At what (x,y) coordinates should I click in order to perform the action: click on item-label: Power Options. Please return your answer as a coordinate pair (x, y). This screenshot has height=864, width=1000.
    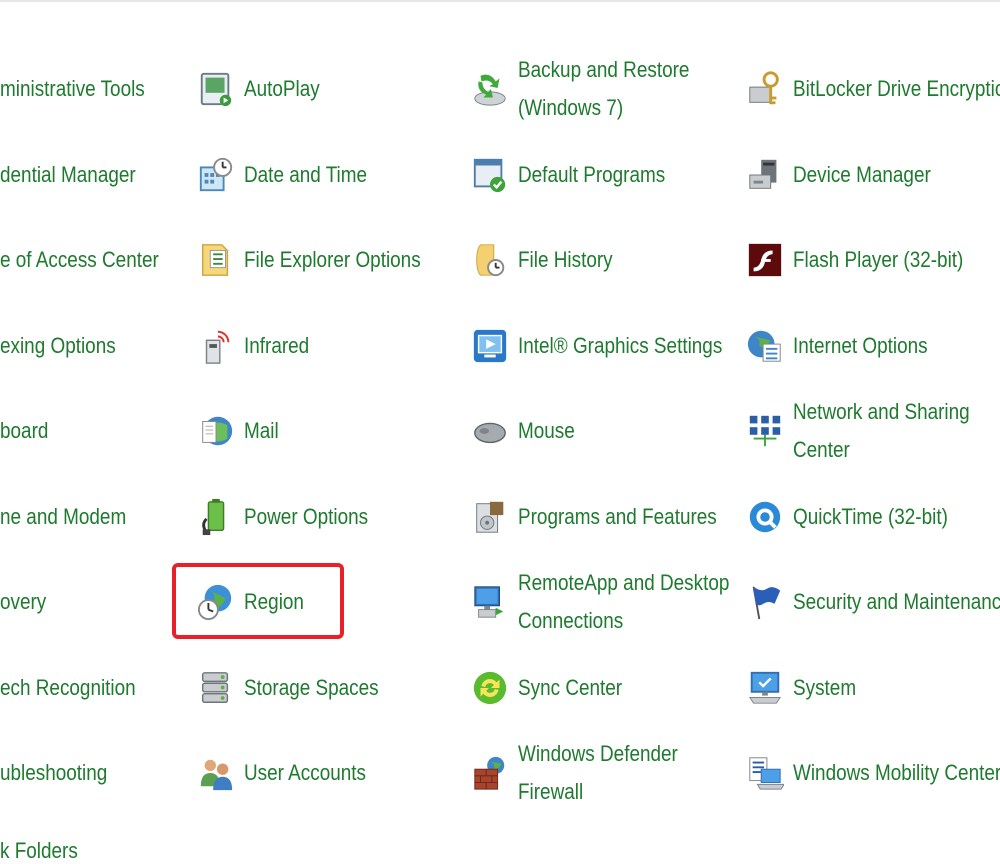
    Looking at the image, I should click on (306, 516).